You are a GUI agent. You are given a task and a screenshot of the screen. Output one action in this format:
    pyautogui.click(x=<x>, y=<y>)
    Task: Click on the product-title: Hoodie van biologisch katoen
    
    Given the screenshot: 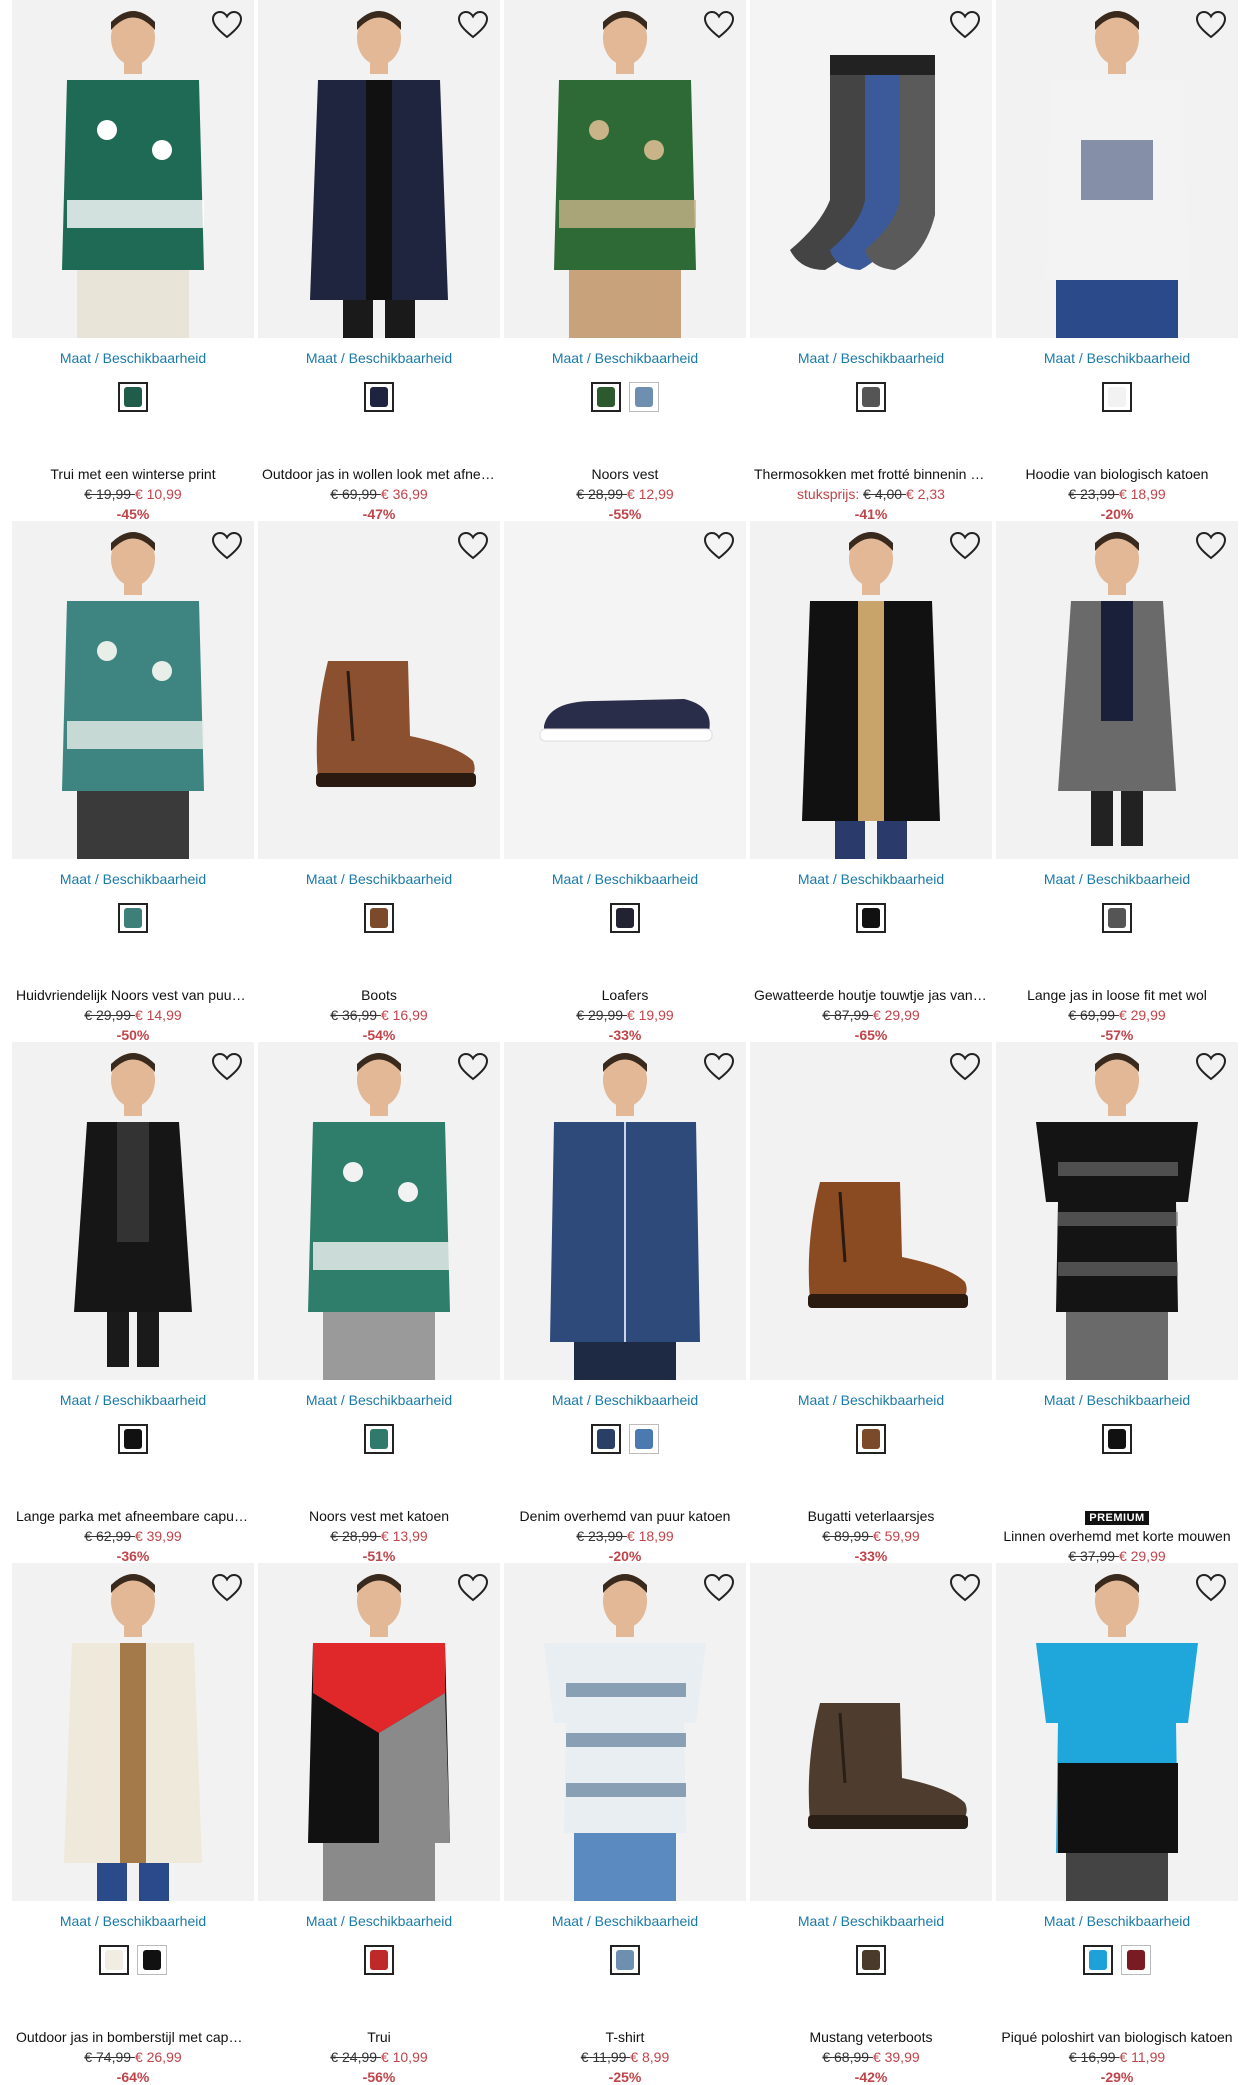 What is the action you would take?
    pyautogui.click(x=1117, y=474)
    